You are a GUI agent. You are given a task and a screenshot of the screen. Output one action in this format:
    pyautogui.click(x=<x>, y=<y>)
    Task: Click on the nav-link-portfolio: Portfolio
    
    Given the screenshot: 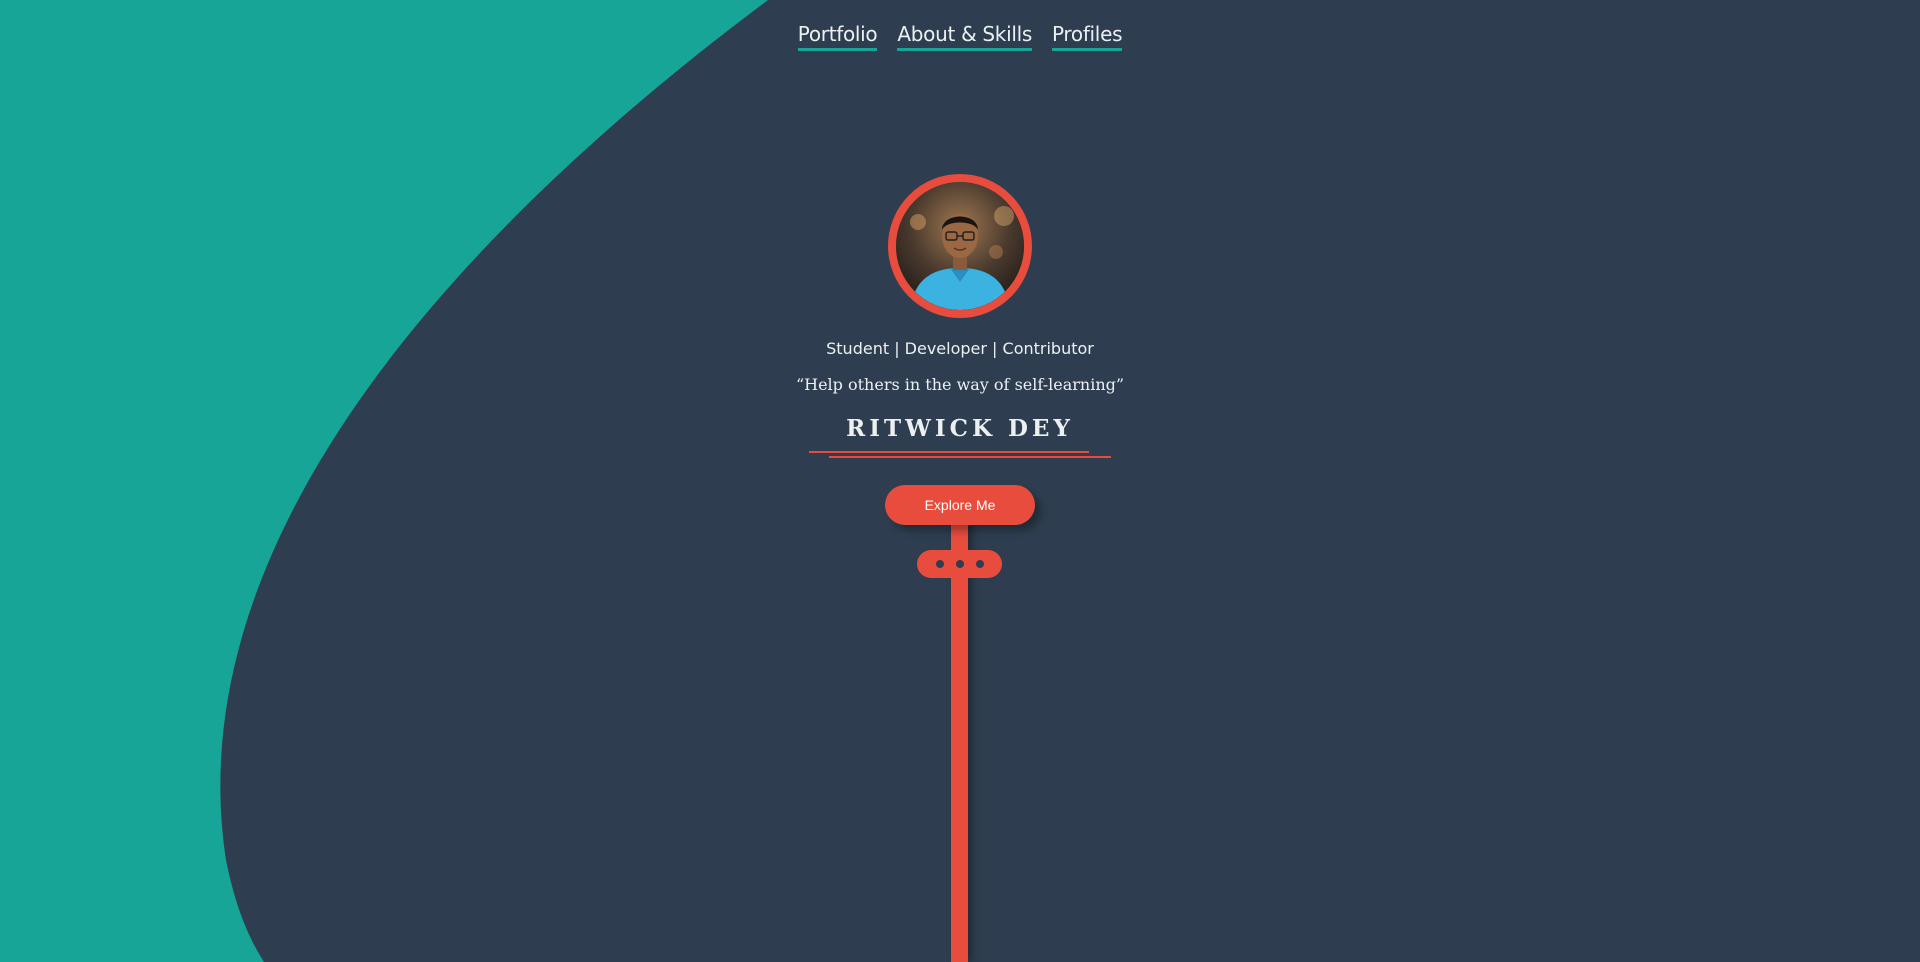 What is the action you would take?
    pyautogui.click(x=837, y=36)
    